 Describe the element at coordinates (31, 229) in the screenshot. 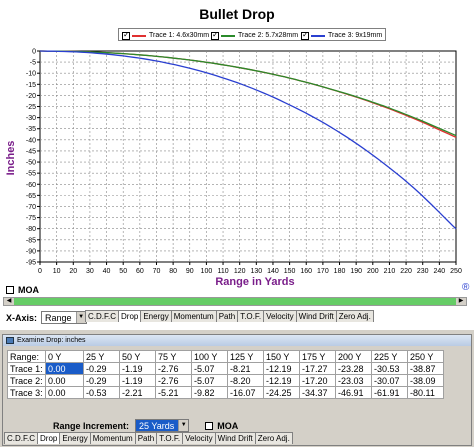

I see `y-tick-label: -80` at that location.